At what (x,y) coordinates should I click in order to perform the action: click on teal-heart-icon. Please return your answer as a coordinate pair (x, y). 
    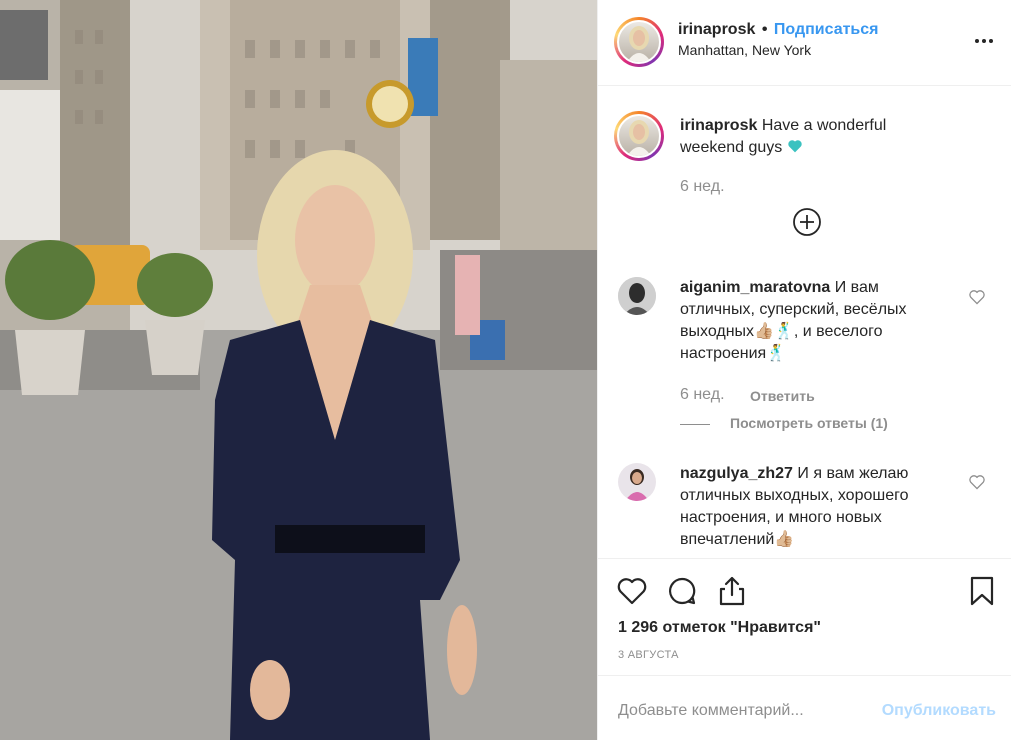
    Looking at the image, I should click on (795, 146).